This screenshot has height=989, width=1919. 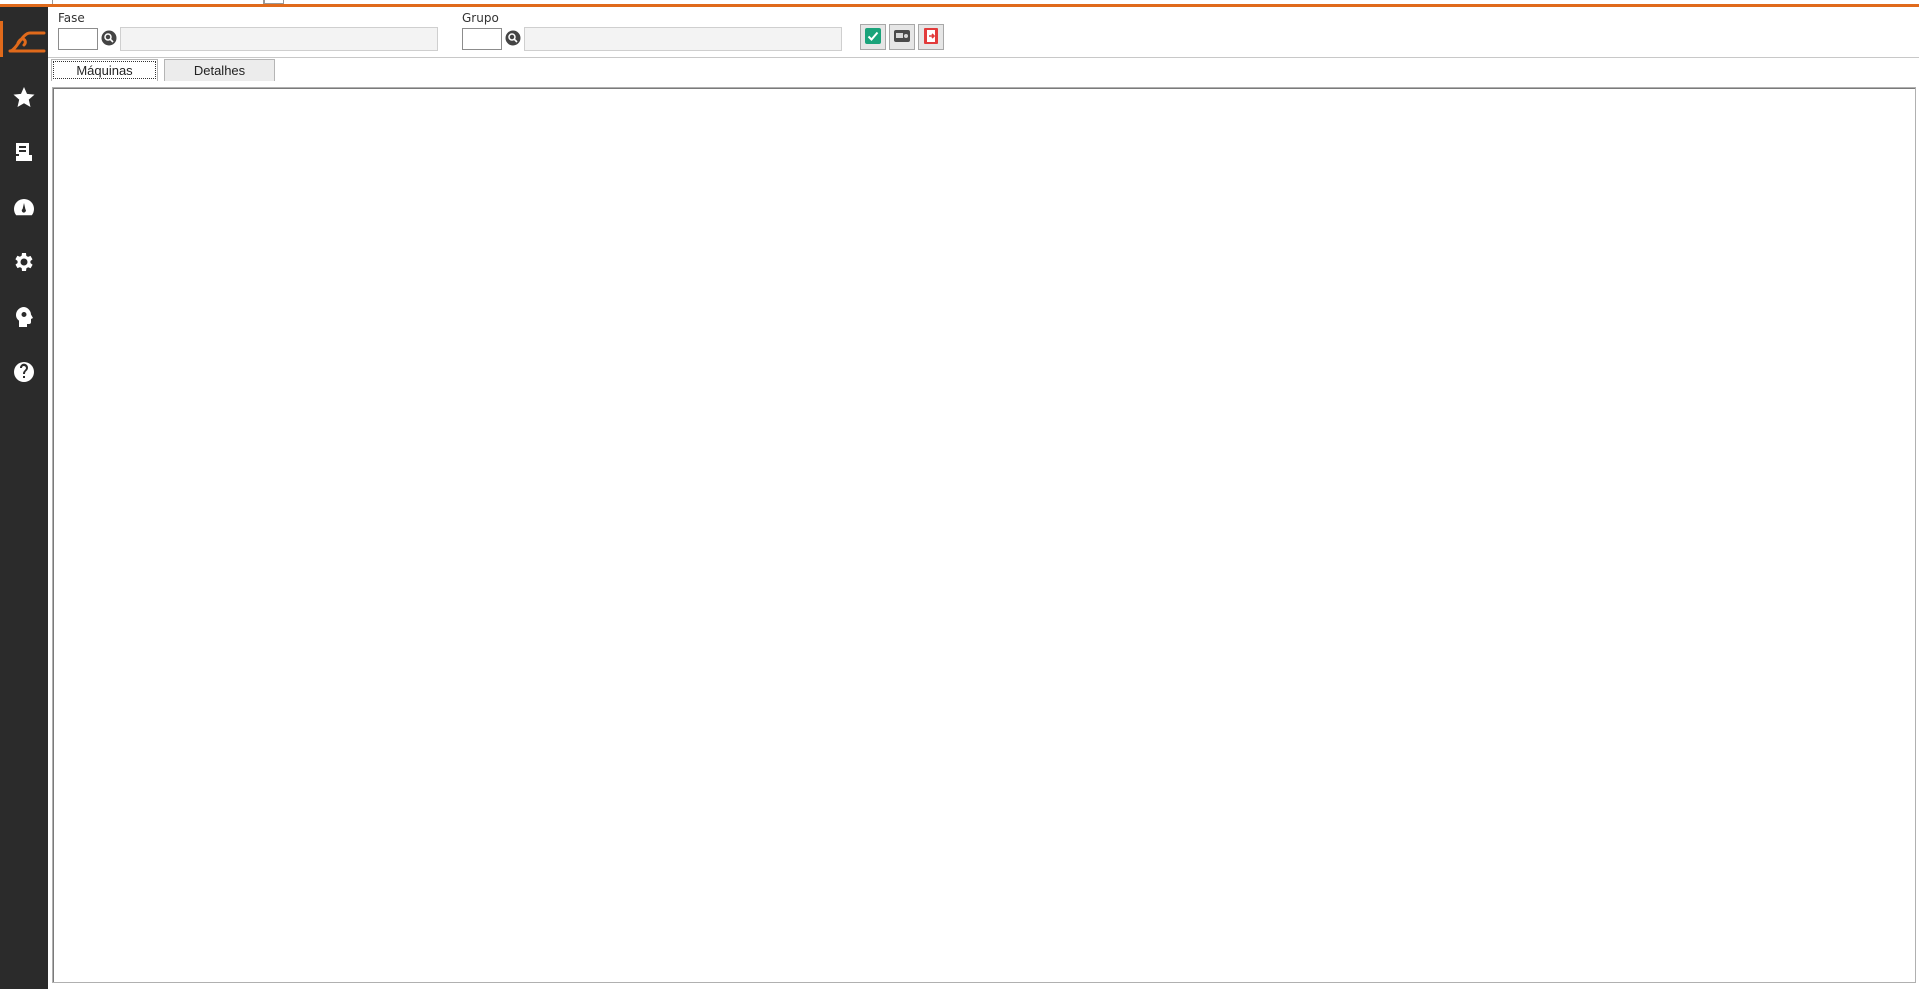 I want to click on dashboard-button, so click(x=24, y=208).